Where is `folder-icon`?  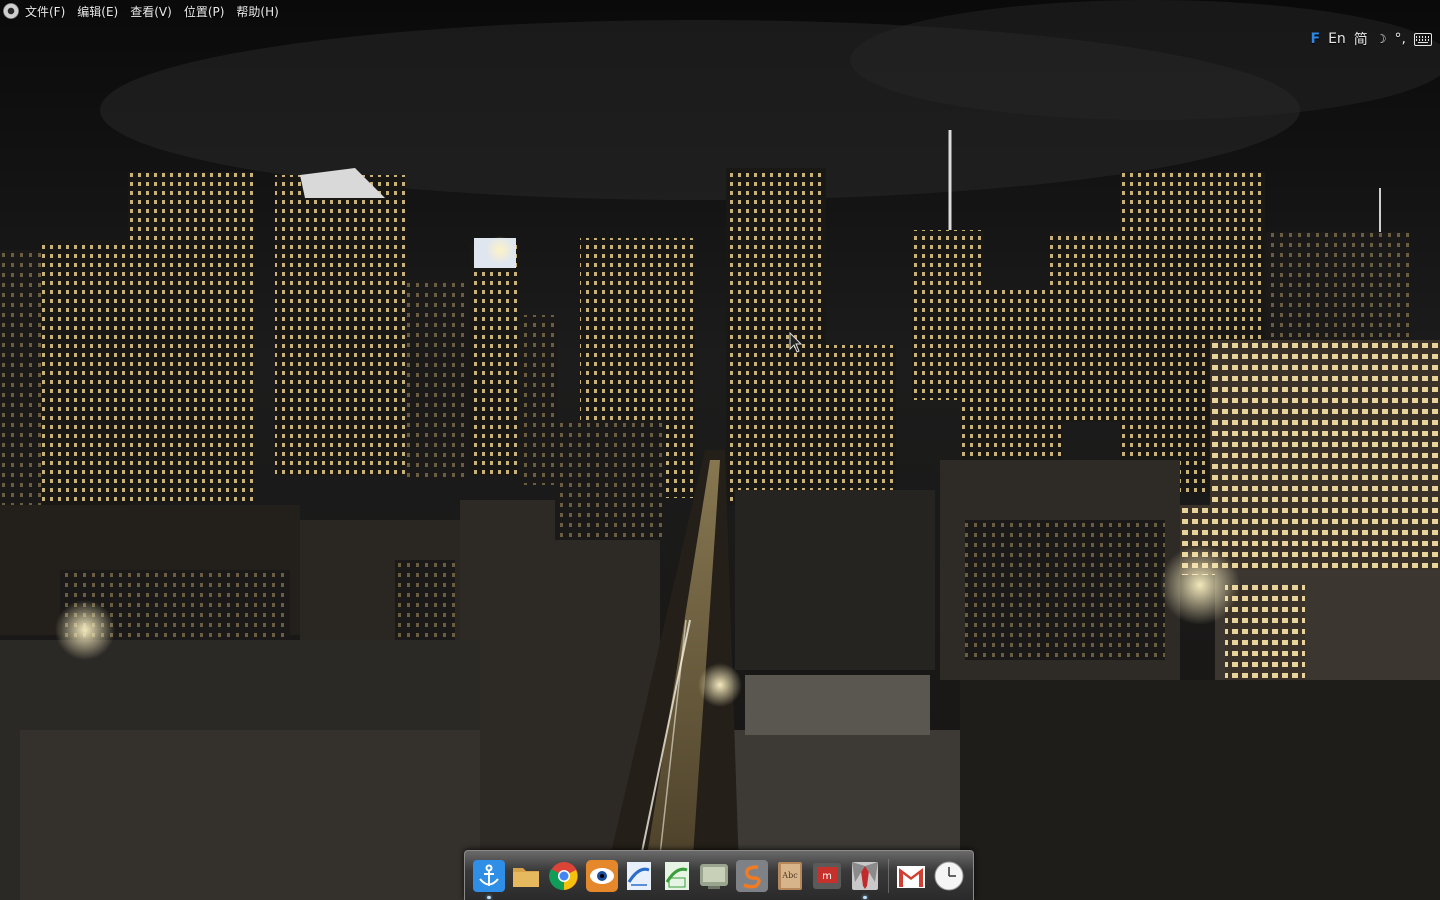 folder-icon is located at coordinates (526, 877).